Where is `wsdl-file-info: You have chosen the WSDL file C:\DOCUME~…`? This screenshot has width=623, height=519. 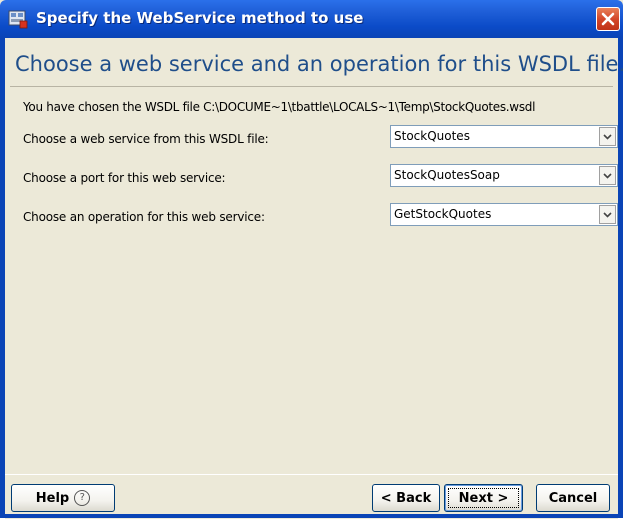
wsdl-file-info: You have chosen the WSDL file C:\DOCUME~… is located at coordinates (279, 107).